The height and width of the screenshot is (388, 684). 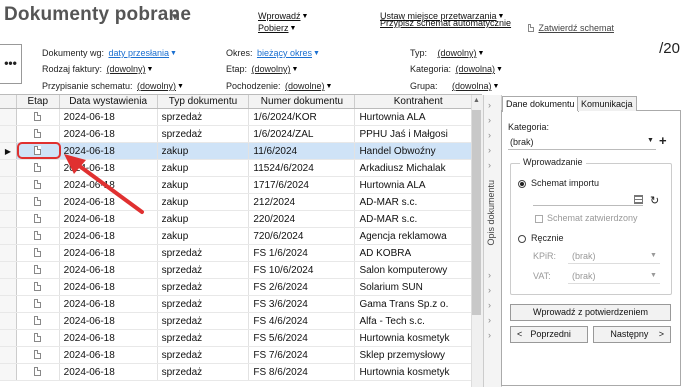 I want to click on cell-kontrahent: Salon komputerowy, so click(x=418, y=270).